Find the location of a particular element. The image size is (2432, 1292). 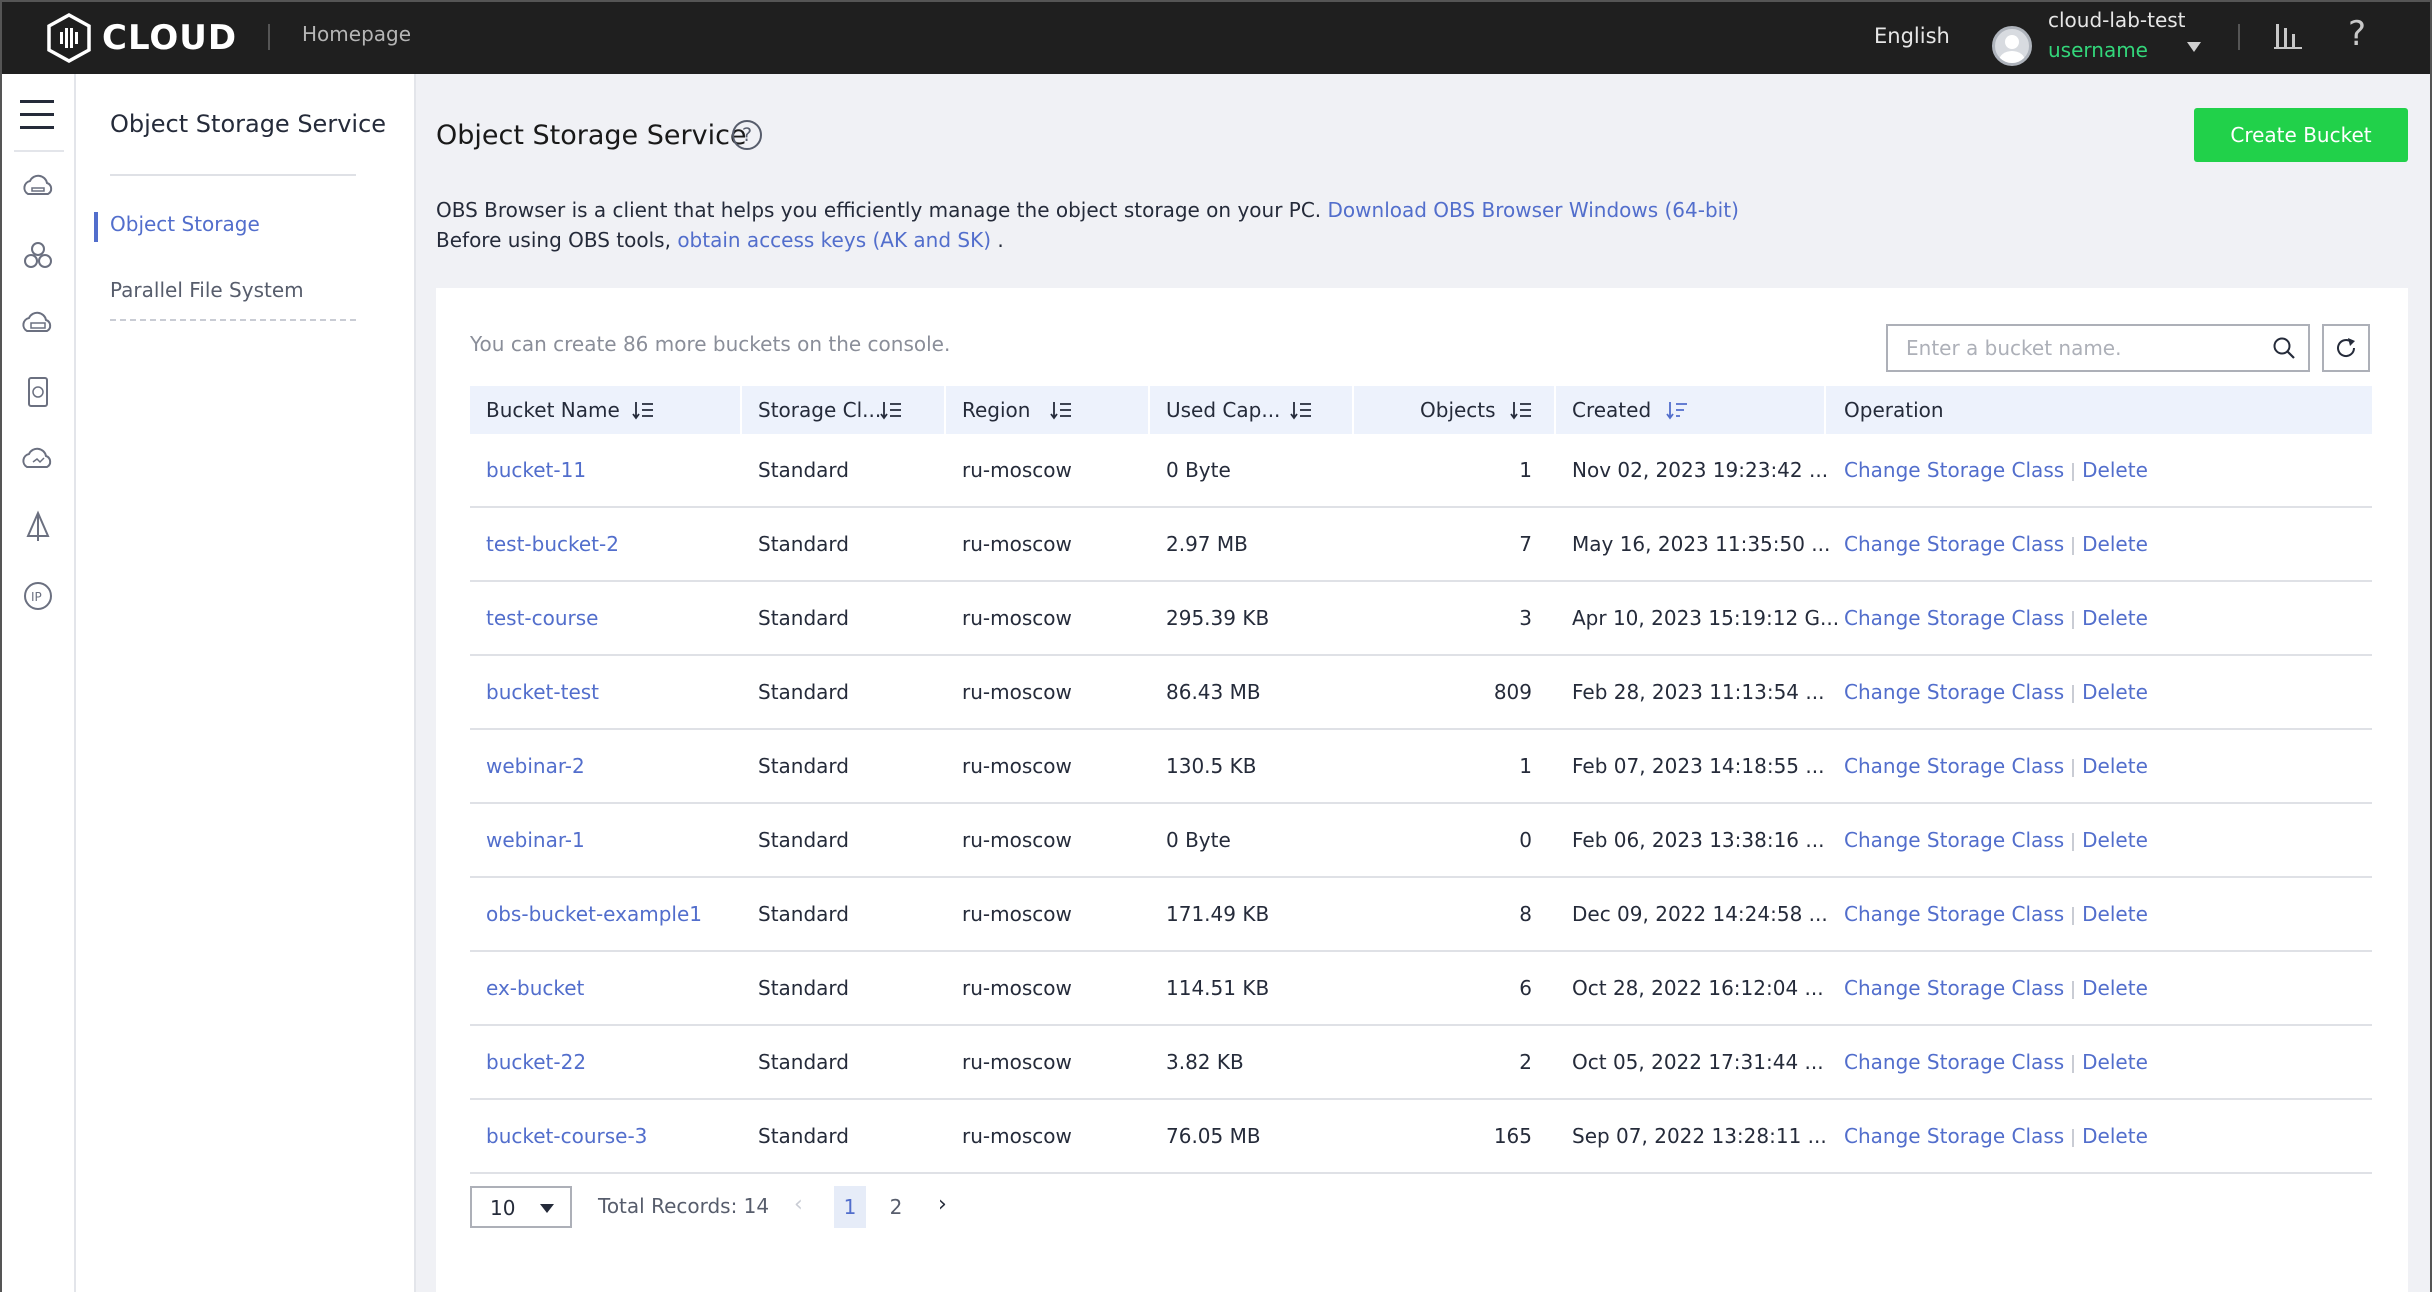

sort-active-icon is located at coordinates (1677, 410).